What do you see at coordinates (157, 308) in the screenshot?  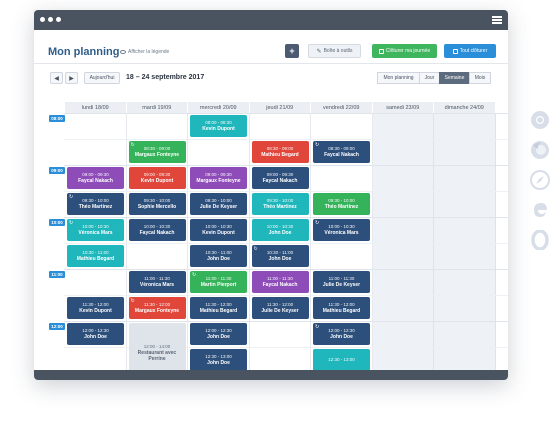 I see `calendar-event: ↻ 11:30 - 12:00 Margaux Fonteyne` at bounding box center [157, 308].